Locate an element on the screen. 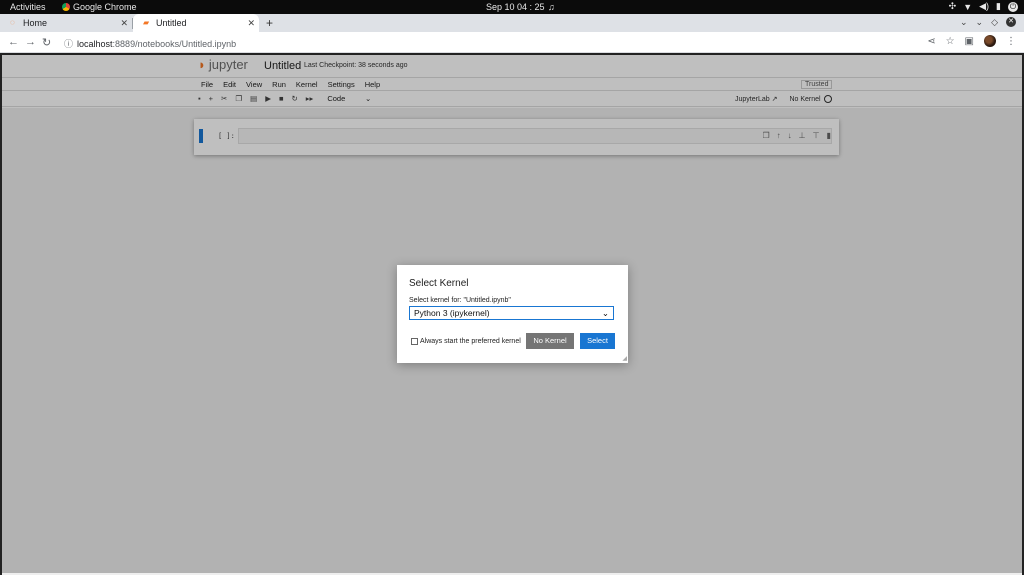 This screenshot has width=1024, height=575. battery-icon: ▮ is located at coordinates (998, 6).